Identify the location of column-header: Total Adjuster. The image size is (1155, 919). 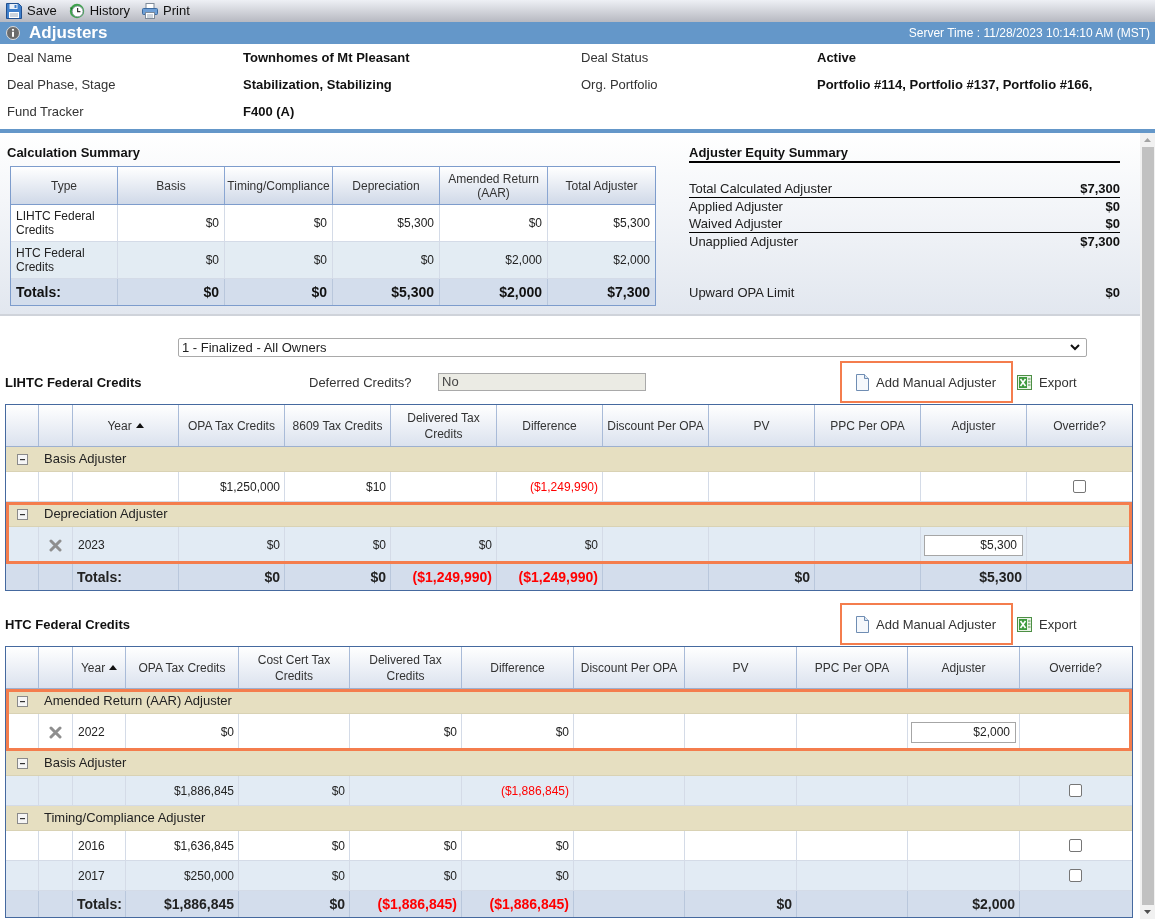
(601, 186).